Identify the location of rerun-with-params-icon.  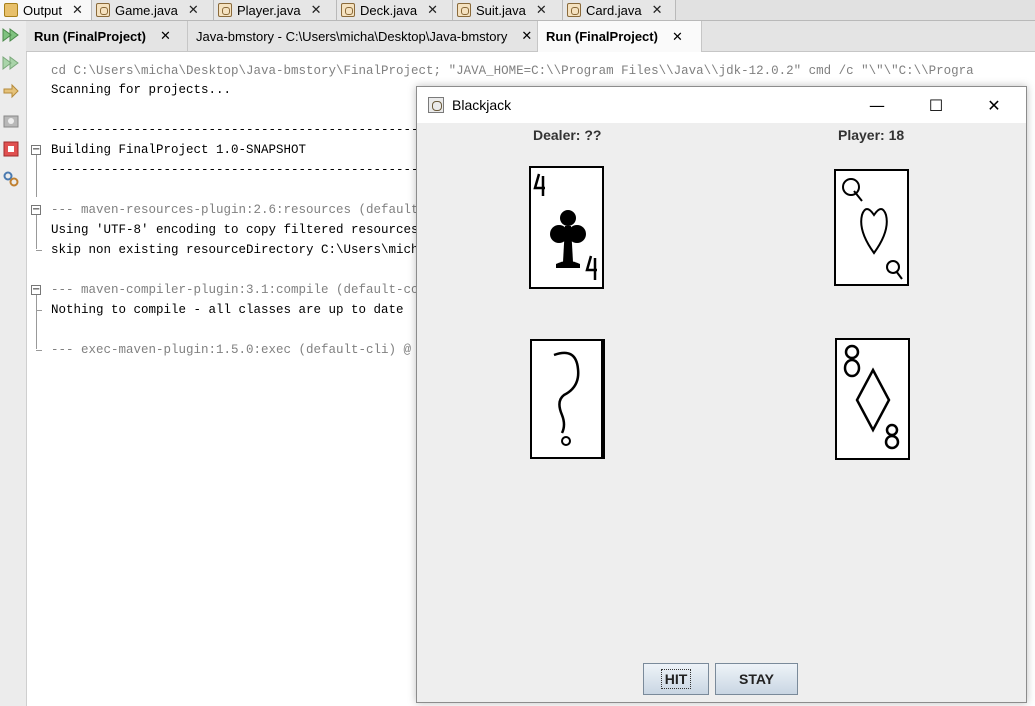
(11, 63).